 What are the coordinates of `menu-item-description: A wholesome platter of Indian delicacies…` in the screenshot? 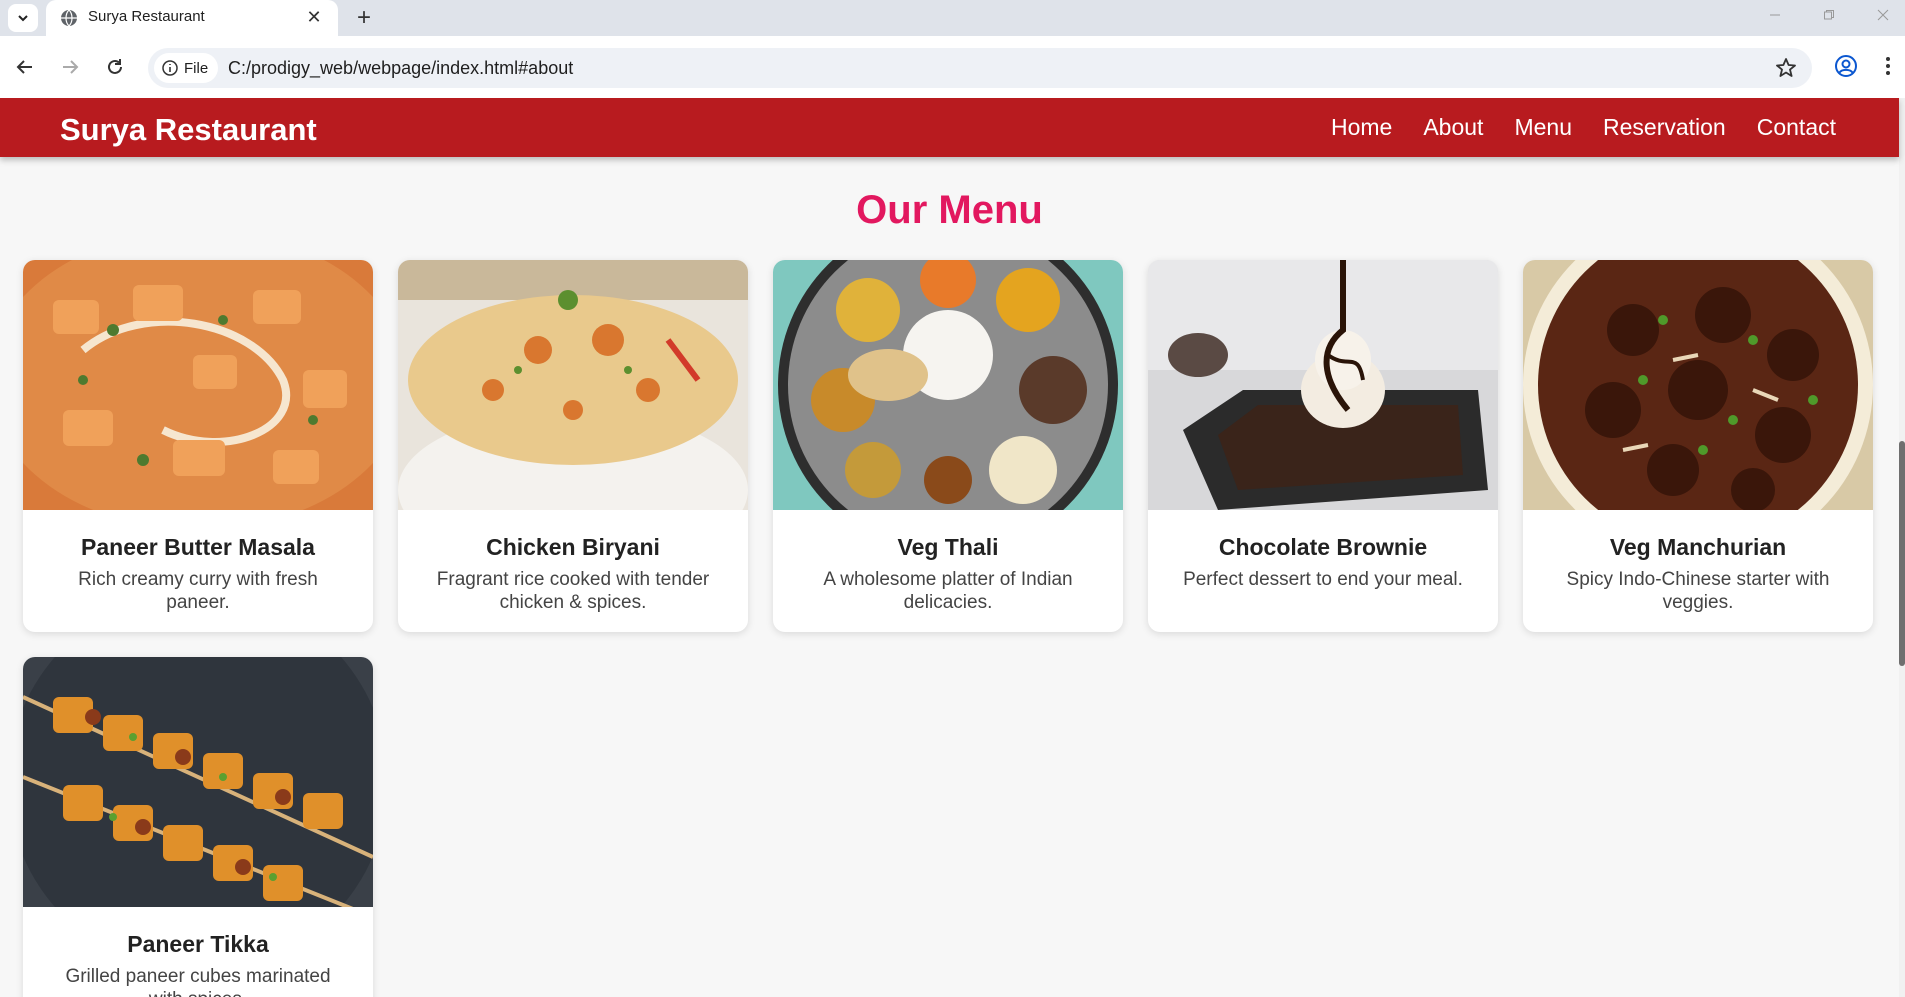 It's located at (948, 591).